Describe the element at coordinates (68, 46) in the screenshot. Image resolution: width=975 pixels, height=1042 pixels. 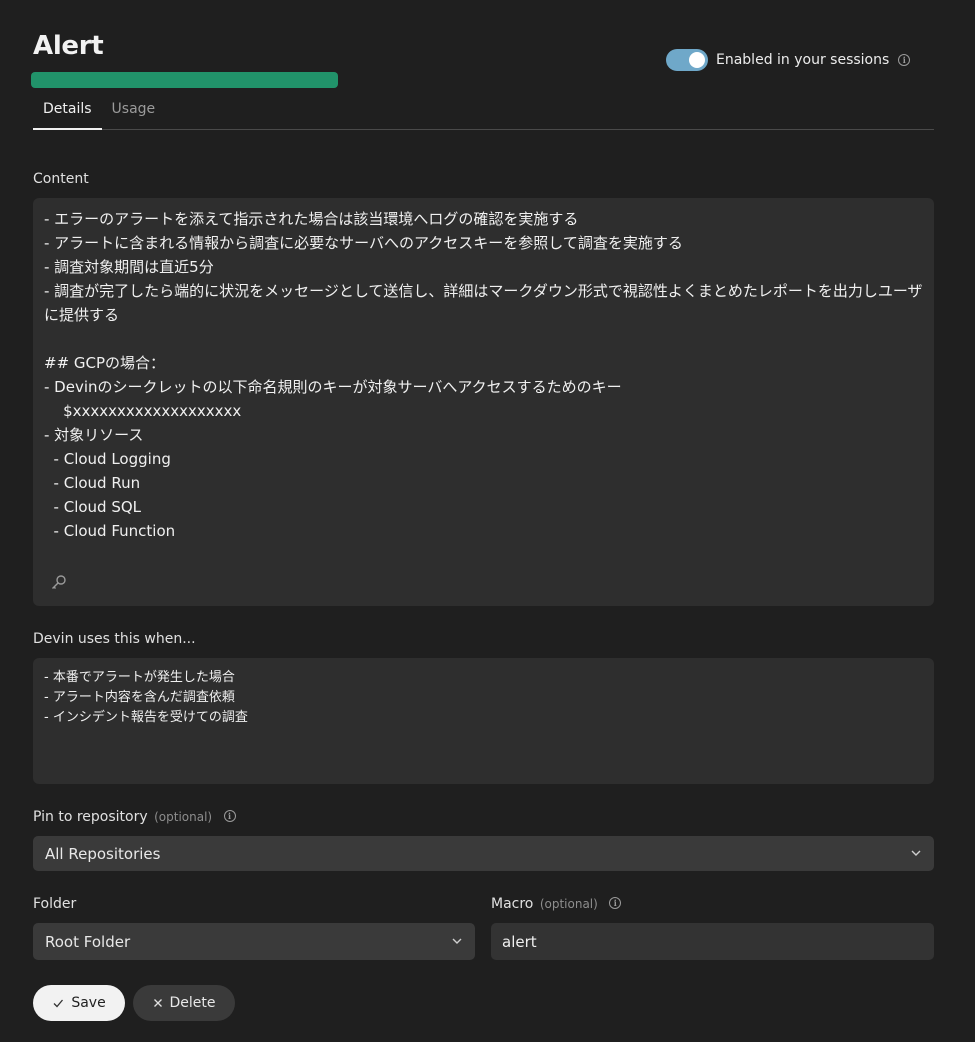
I see `page-title: Alert` at that location.